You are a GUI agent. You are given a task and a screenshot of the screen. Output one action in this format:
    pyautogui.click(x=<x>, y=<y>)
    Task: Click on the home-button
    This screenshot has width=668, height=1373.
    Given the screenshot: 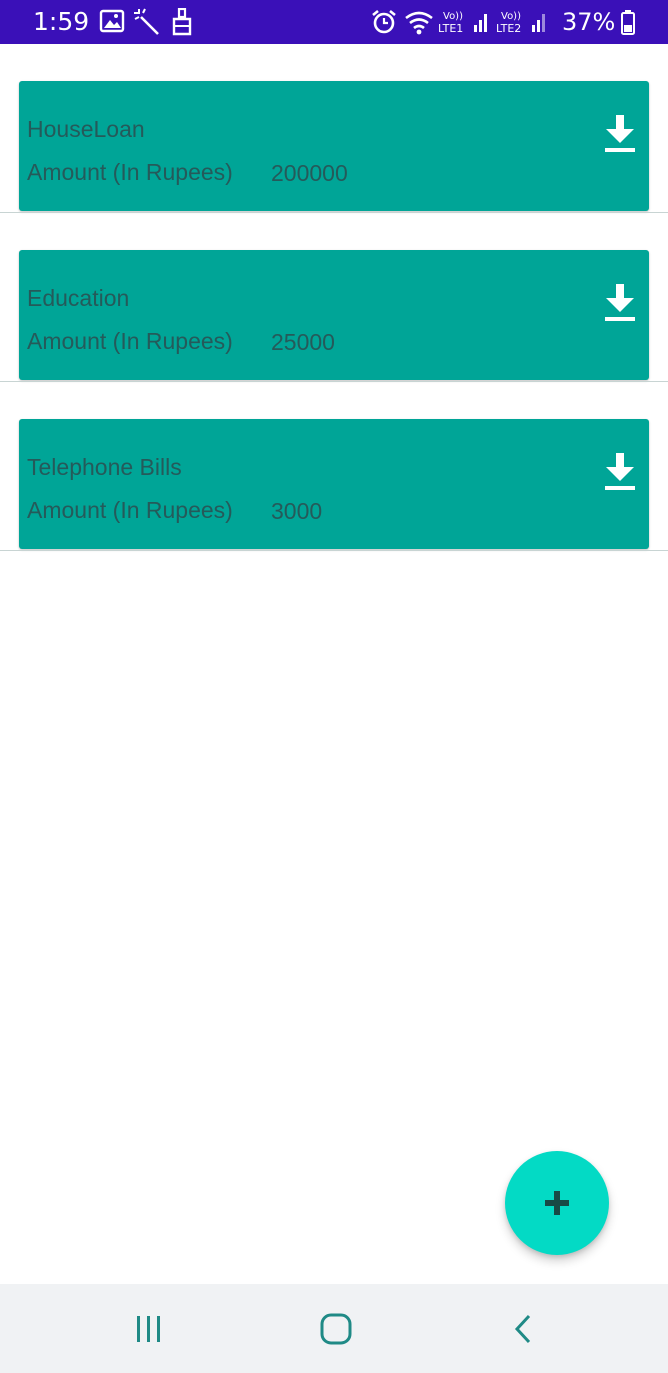 What is the action you would take?
    pyautogui.click(x=336, y=1329)
    